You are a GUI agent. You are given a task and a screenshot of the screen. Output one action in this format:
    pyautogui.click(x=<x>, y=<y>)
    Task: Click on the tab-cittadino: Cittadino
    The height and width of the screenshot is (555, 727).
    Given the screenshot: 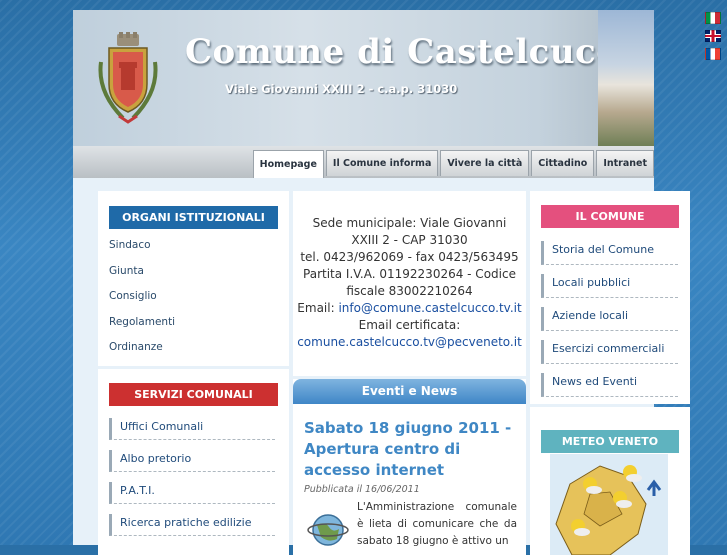 What is the action you would take?
    pyautogui.click(x=563, y=163)
    